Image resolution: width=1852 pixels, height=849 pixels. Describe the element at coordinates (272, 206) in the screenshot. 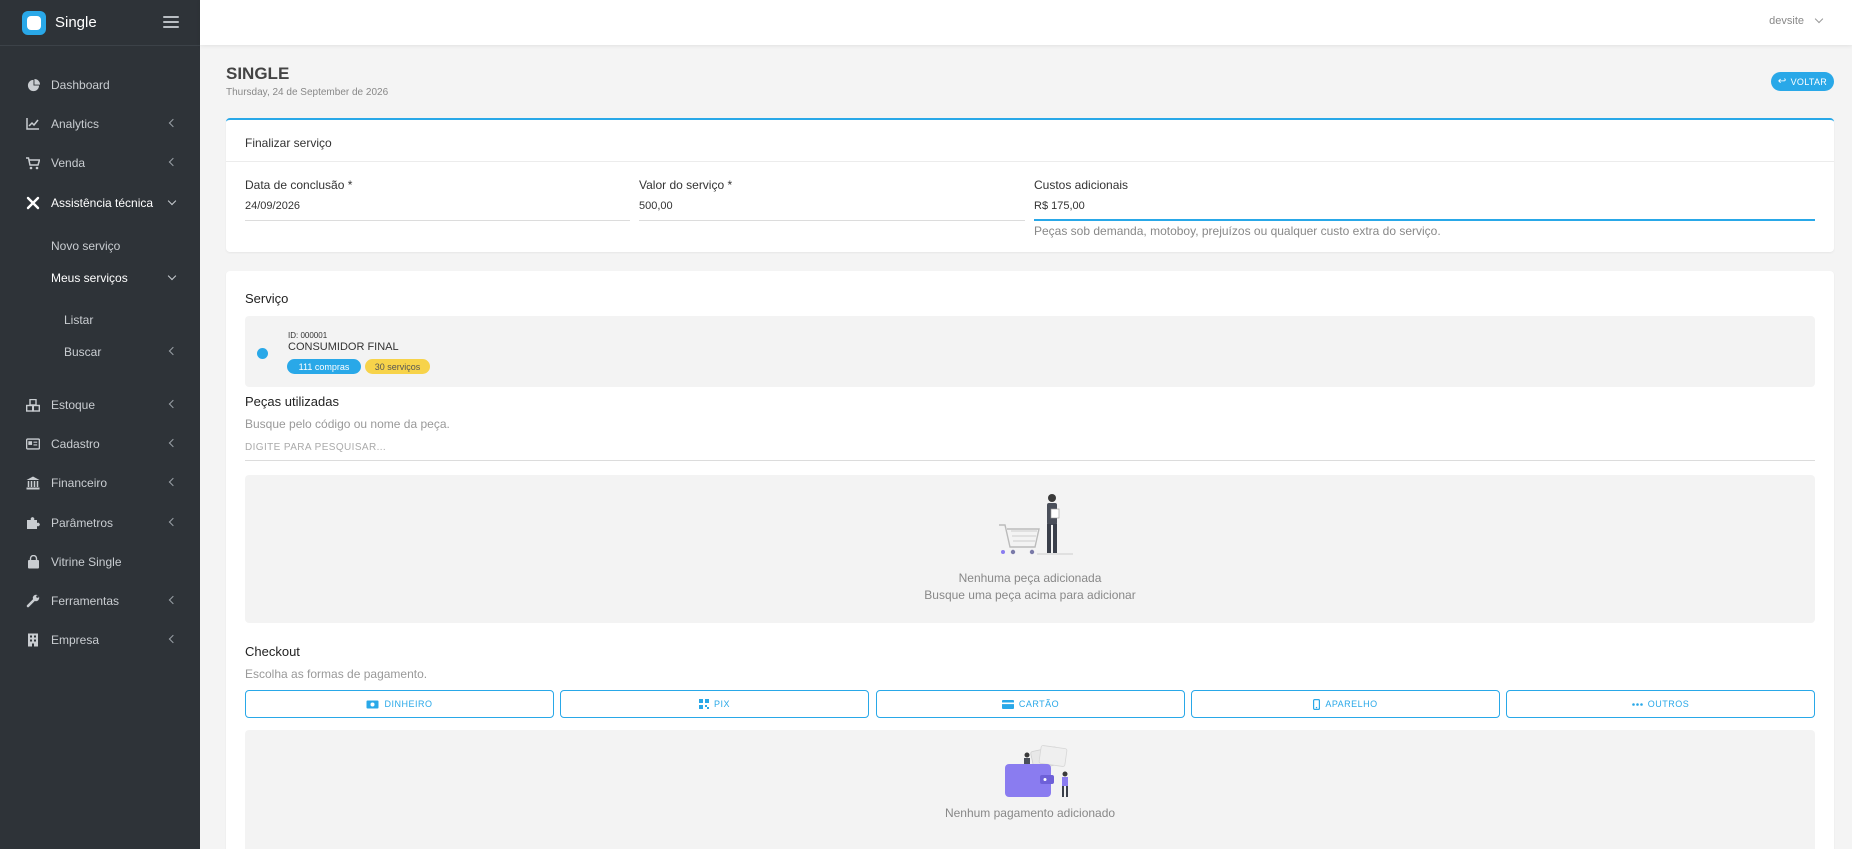

I see `data-conclusao-input: 24/09/2026` at that location.